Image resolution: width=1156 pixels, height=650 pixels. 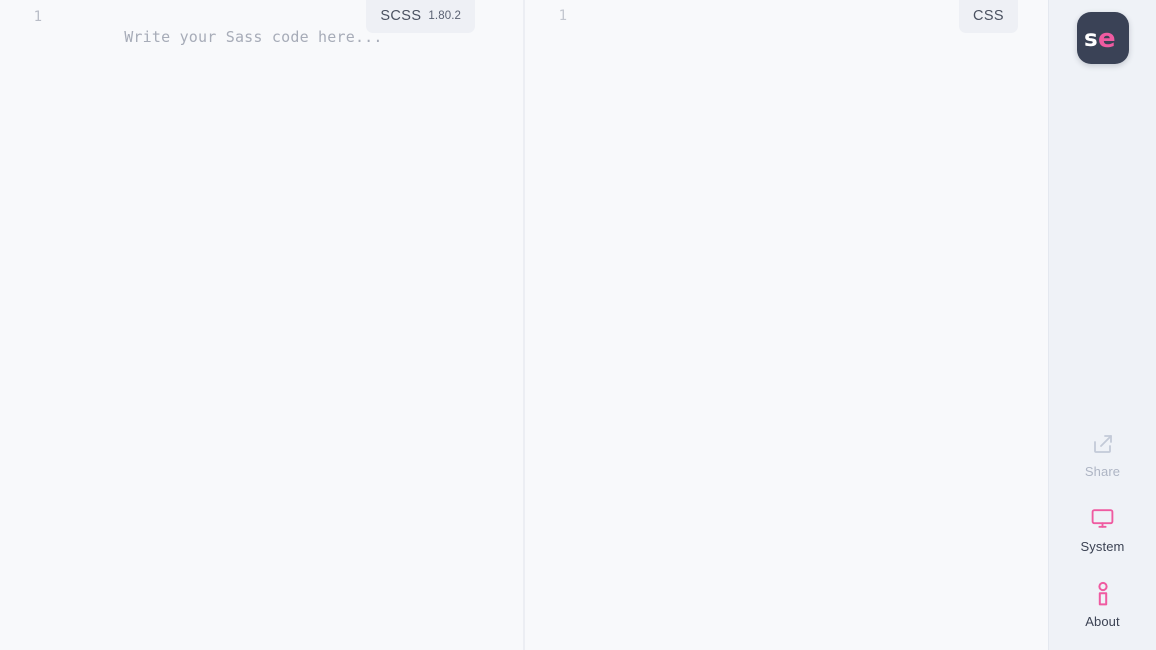 I want to click on sidebar-item-system-label: System, so click(x=1102, y=546).